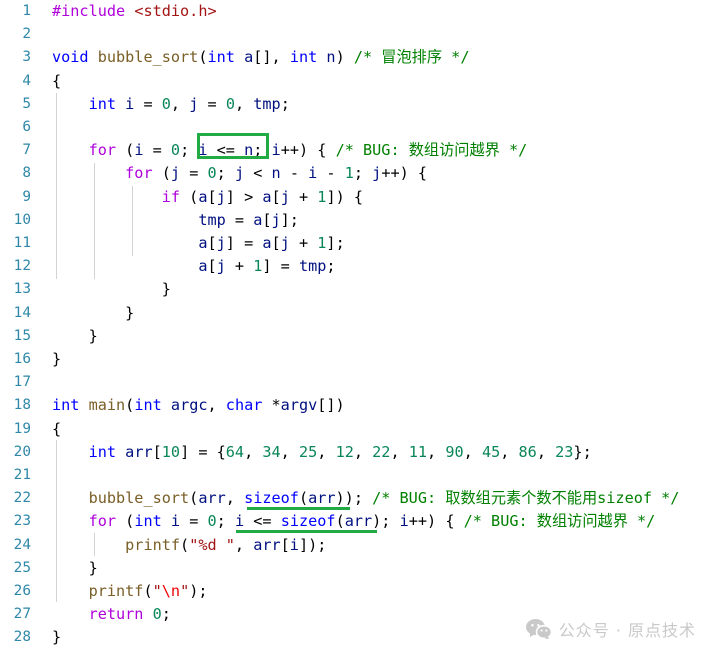 The width and height of the screenshot is (710, 650). Describe the element at coordinates (381, 451) in the screenshot. I see `token-num: 22` at that location.